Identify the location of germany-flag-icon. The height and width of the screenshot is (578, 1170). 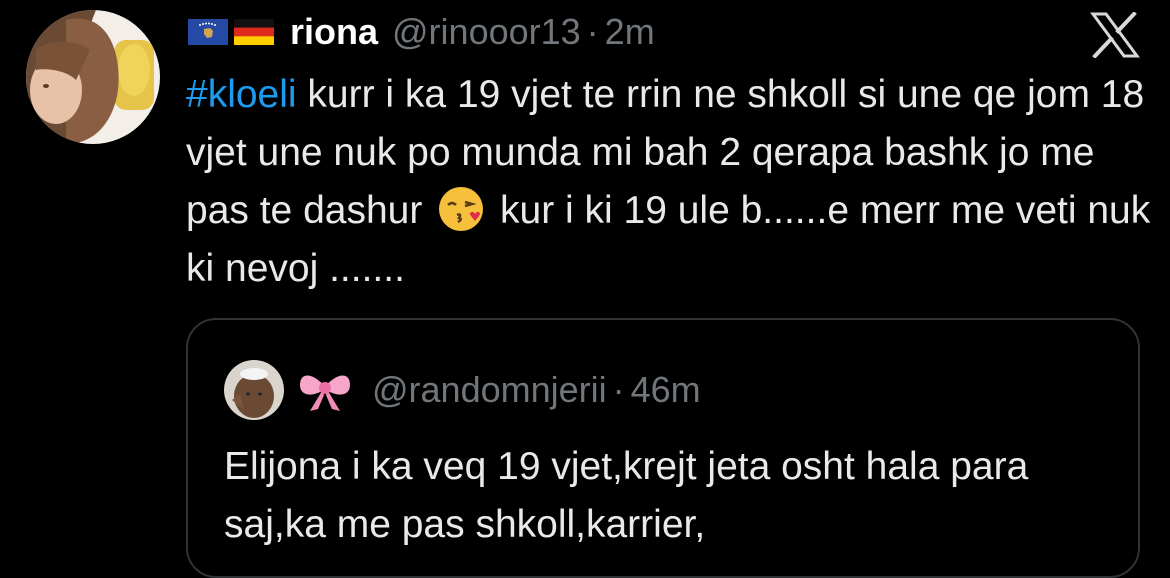
(254, 32).